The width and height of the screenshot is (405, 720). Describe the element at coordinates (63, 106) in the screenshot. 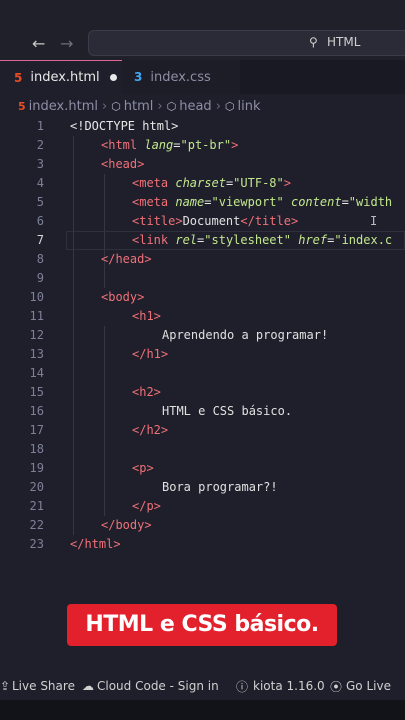

I see `breadcrumb-item: index.html` at that location.